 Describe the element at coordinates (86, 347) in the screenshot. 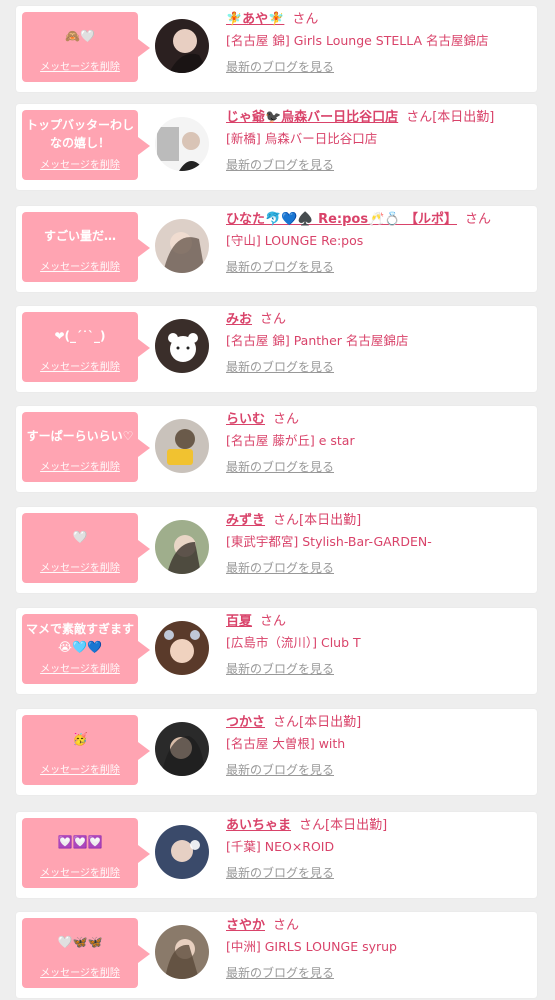

I see `message-bubble: ❤︎(_ˊ˙ˋ_) メッセージを削除` at that location.